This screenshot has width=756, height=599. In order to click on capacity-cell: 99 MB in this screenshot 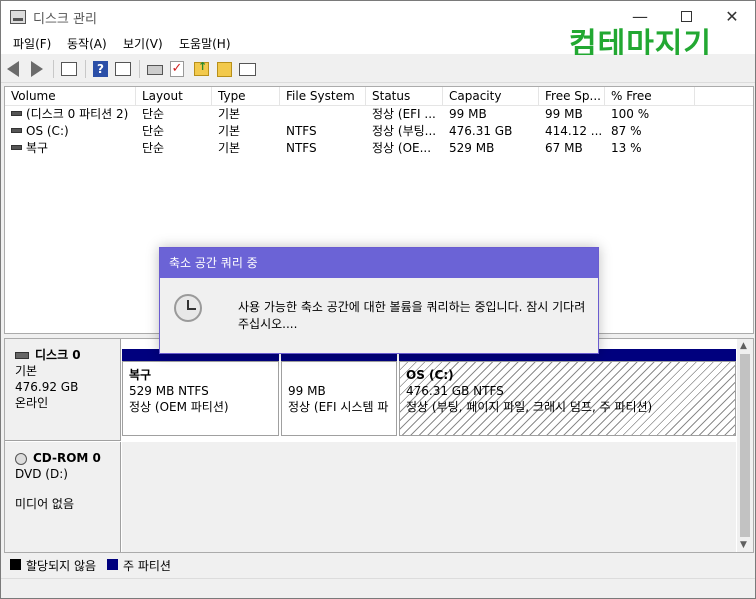, I will do `click(468, 114)`.